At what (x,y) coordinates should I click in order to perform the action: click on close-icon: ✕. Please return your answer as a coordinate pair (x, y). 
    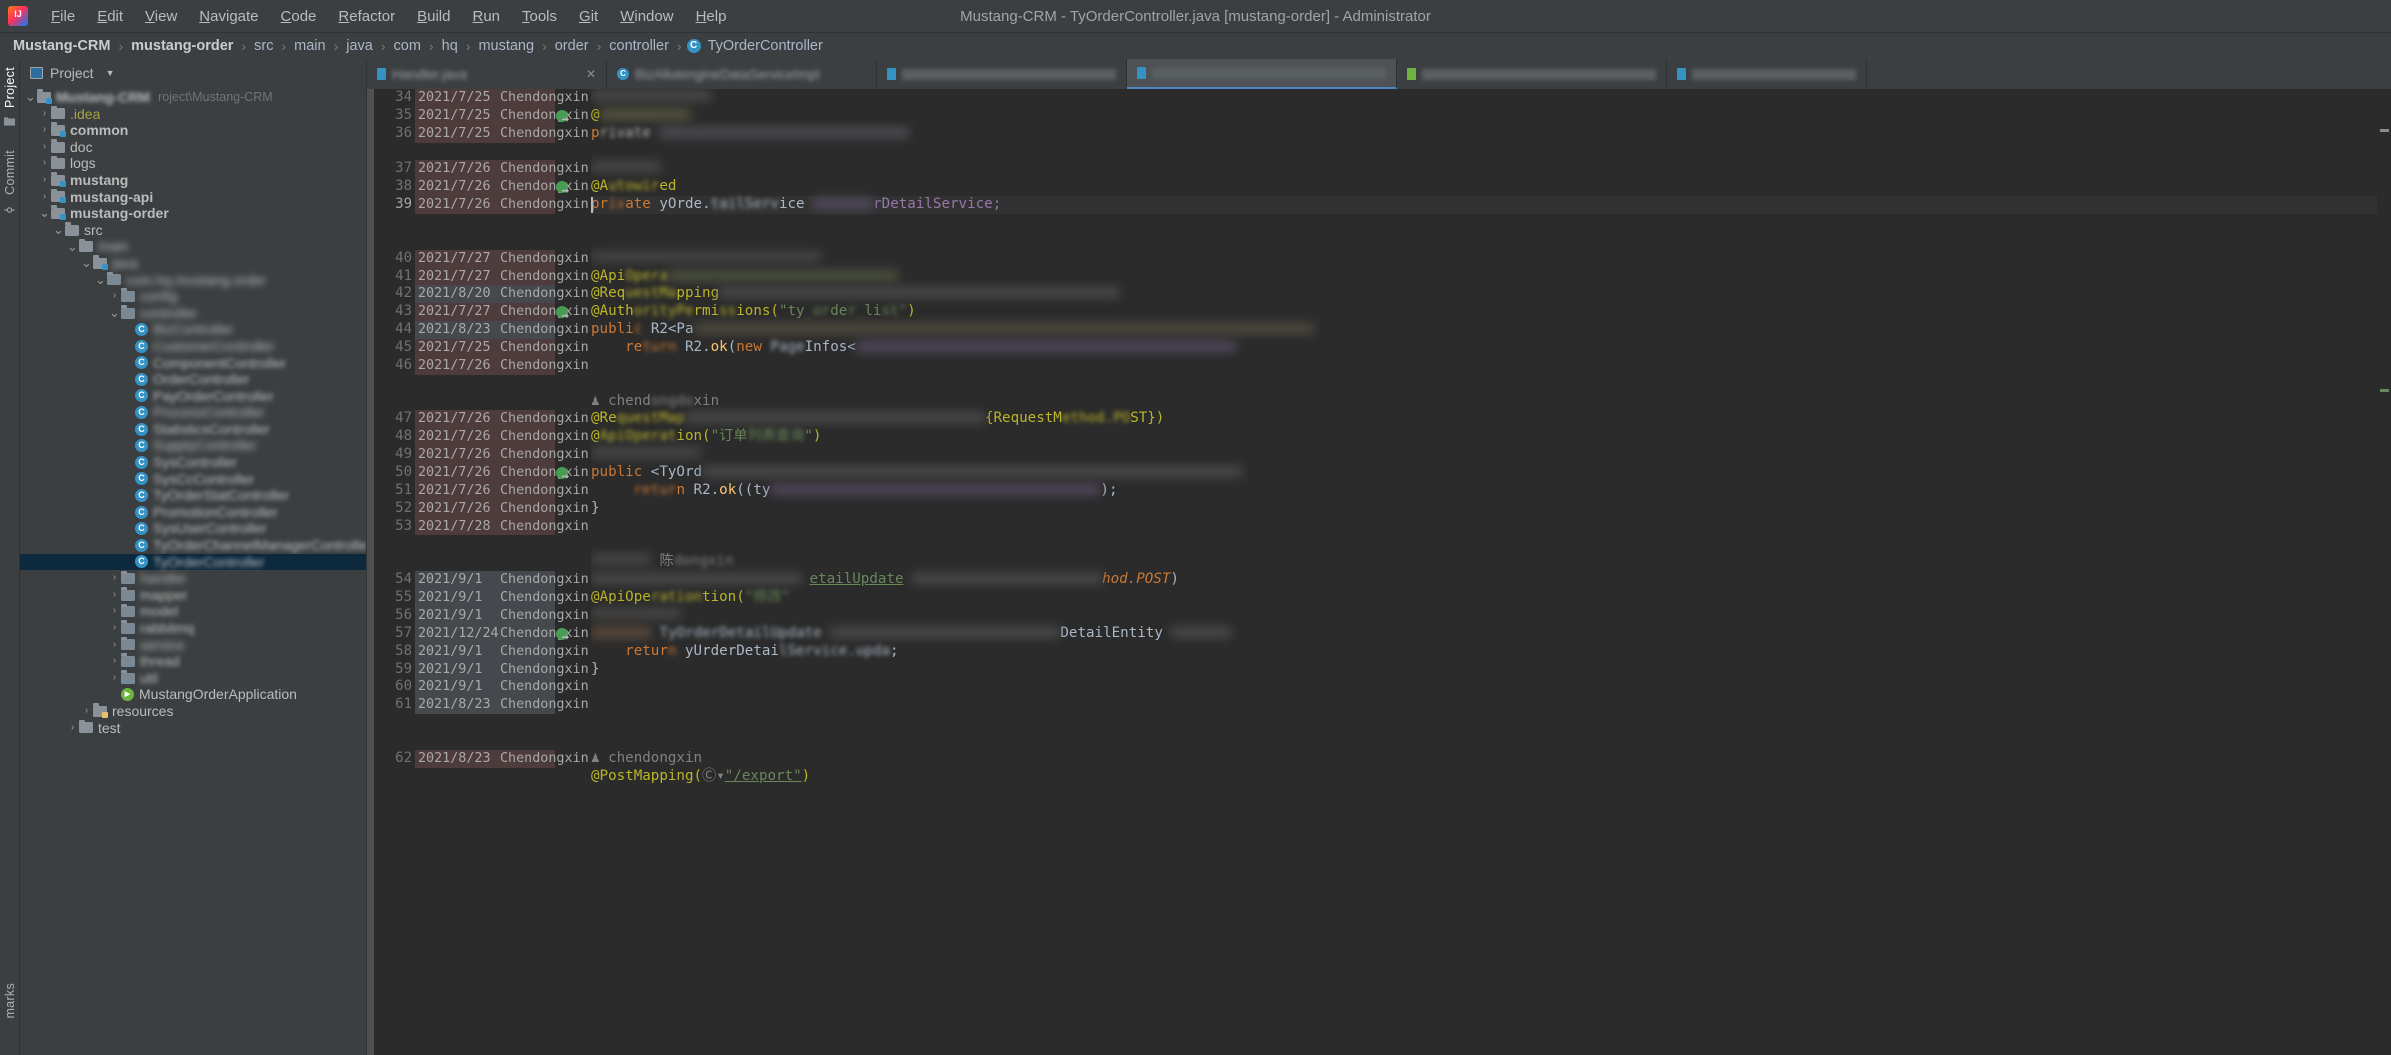
    Looking at the image, I should click on (591, 74).